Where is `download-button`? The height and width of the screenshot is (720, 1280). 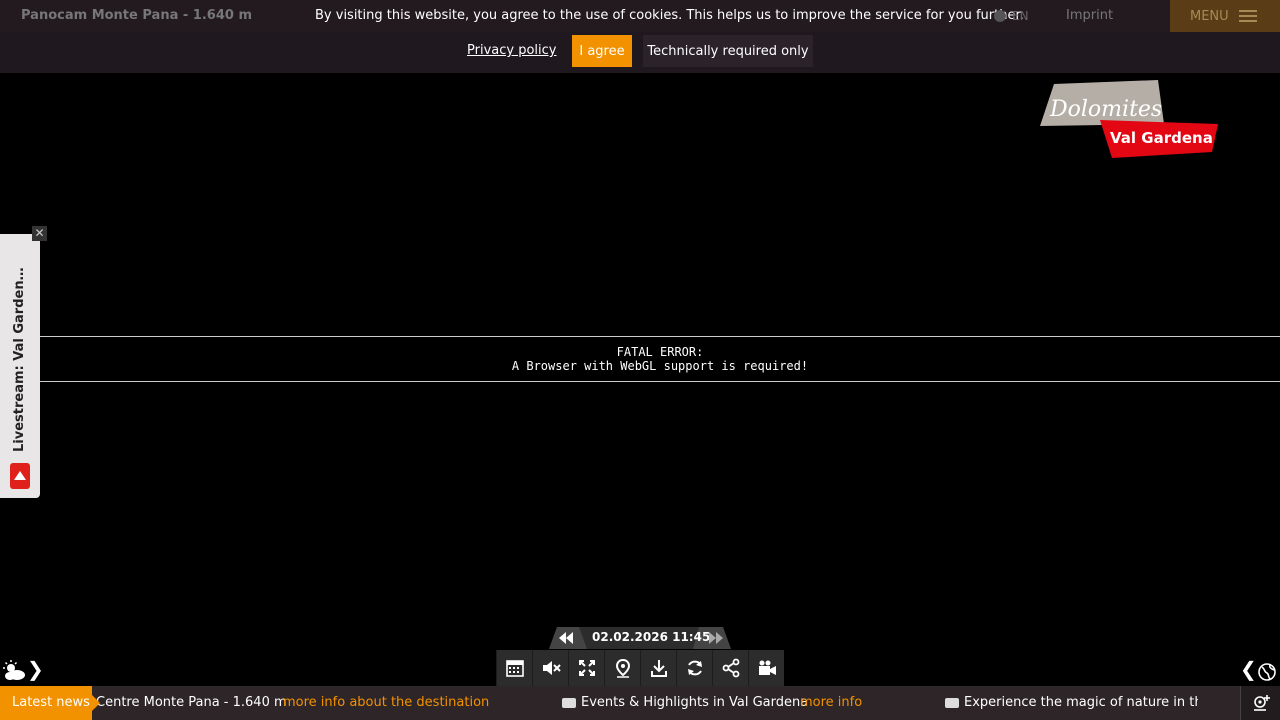 download-button is located at coordinates (658, 668).